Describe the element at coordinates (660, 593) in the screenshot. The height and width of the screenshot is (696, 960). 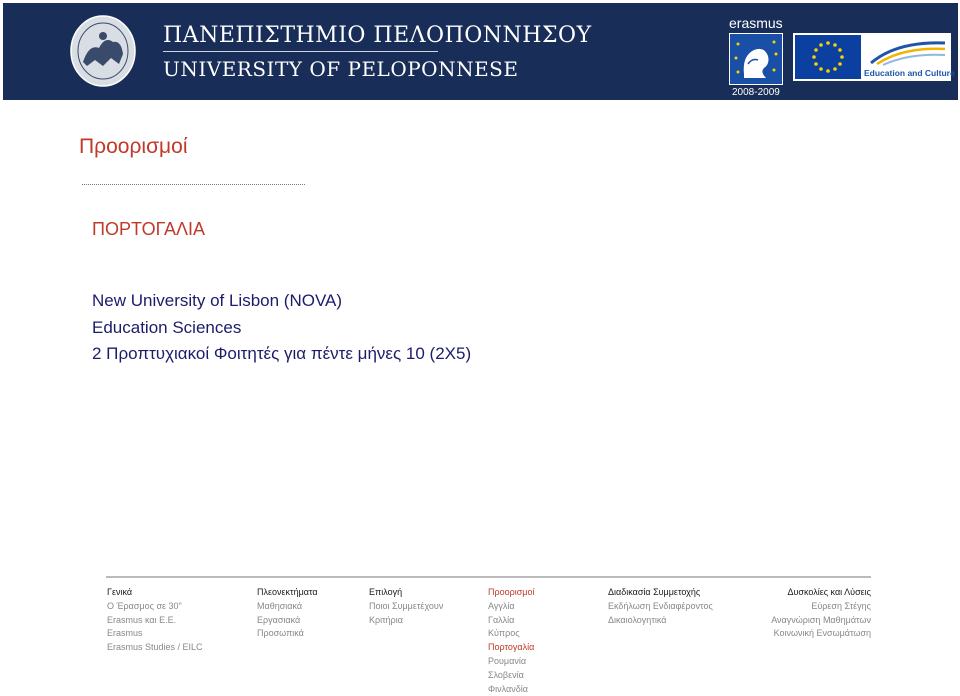
I see `footer-heading-procedure: Διαδικασία Συμμετοχής` at that location.